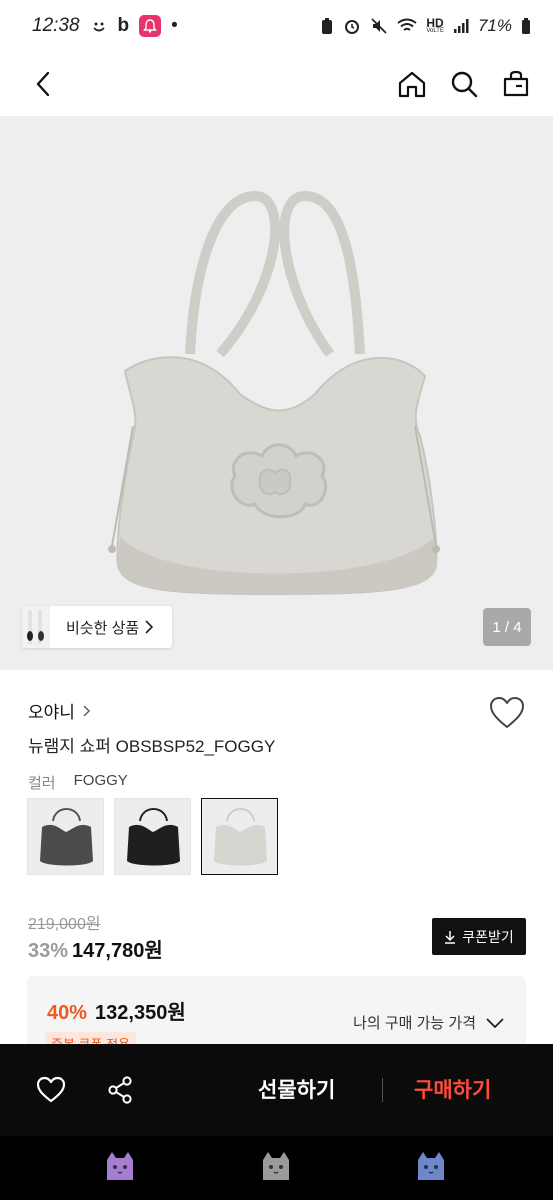  I want to click on share-icon, so click(120, 1090).